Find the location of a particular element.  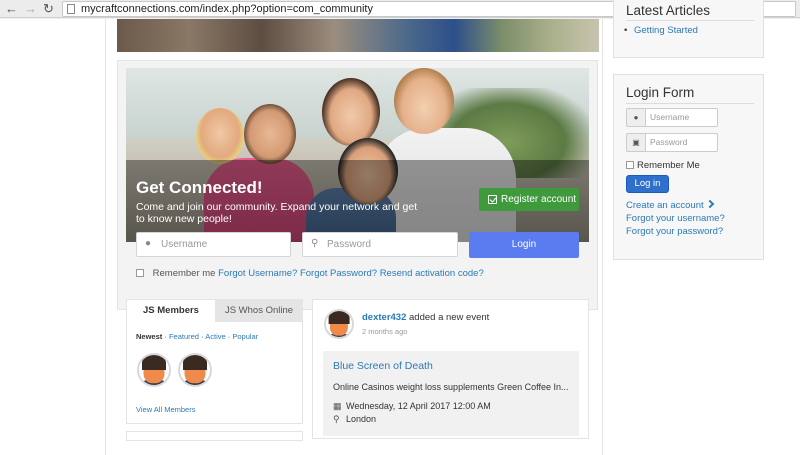

sidebar-password-input: ▣ Password is located at coordinates (672, 142).